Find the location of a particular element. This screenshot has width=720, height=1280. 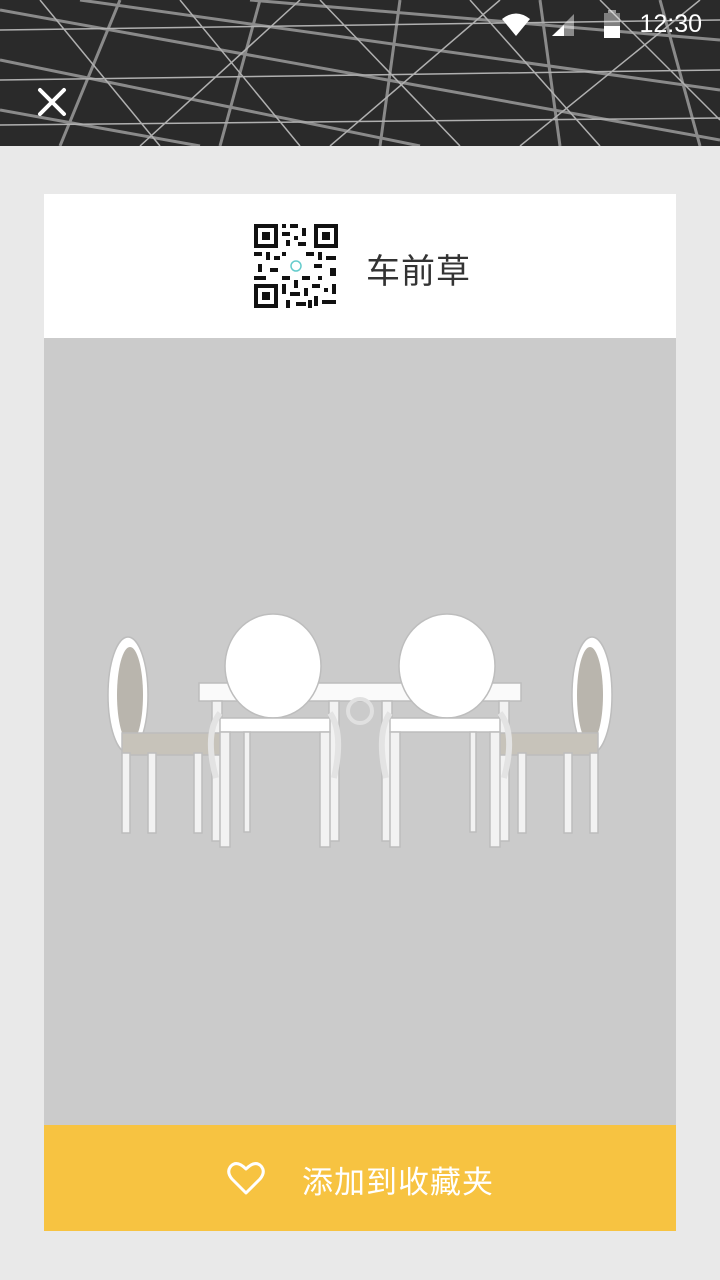

status-bar: 12:30 is located at coordinates (360, 25).